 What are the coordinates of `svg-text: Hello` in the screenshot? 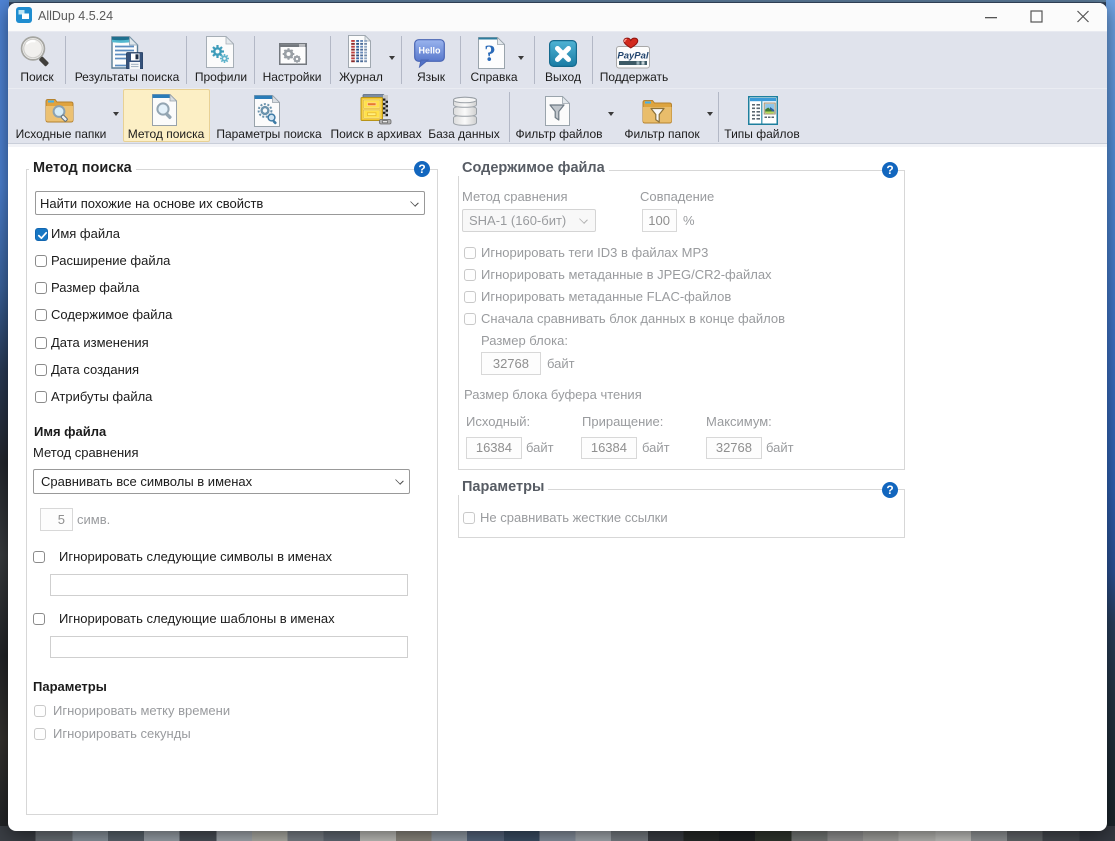 It's located at (429, 51).